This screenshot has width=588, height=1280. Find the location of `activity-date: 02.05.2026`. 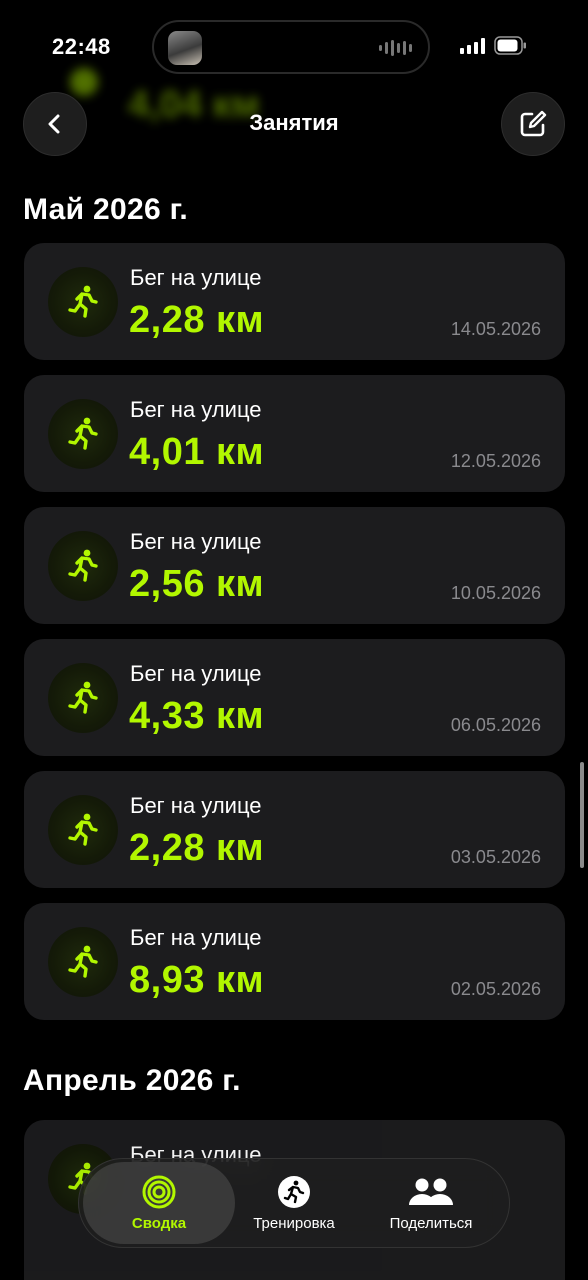

activity-date: 02.05.2026 is located at coordinates (495, 989).